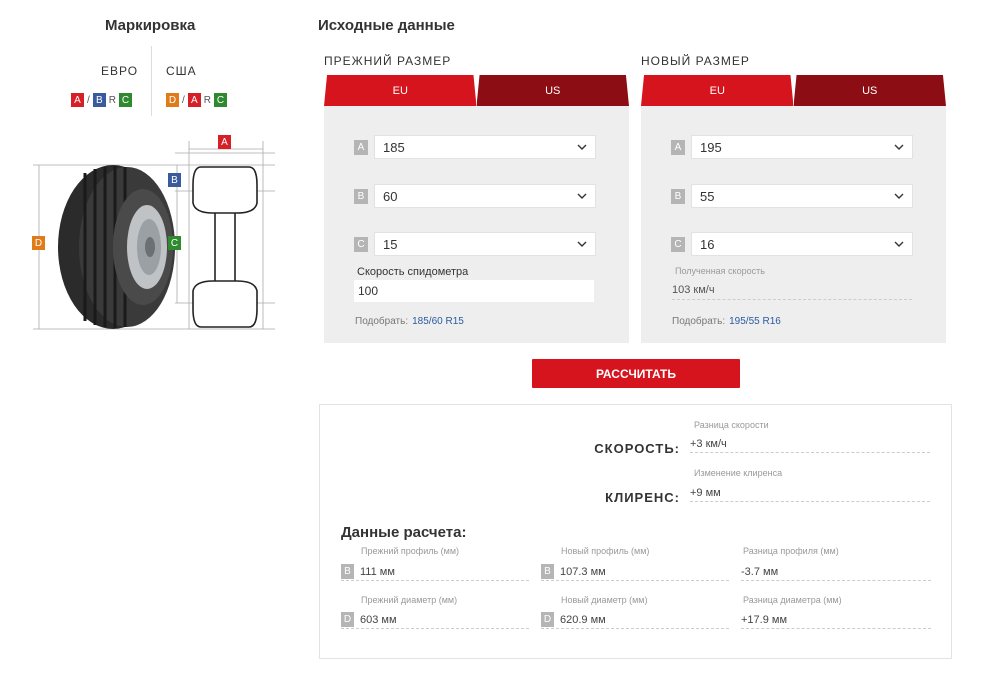  Describe the element at coordinates (635, 620) in the screenshot. I see `new-diameter-cell: D 620.9 мм` at that location.